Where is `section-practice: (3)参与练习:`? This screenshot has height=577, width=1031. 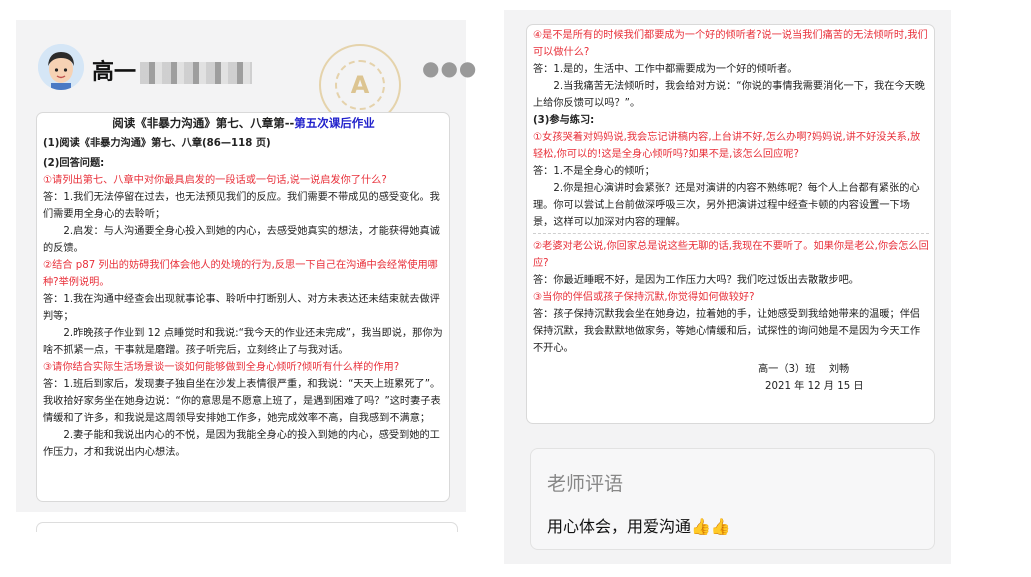 section-practice: (3)参与练习: is located at coordinates (564, 120).